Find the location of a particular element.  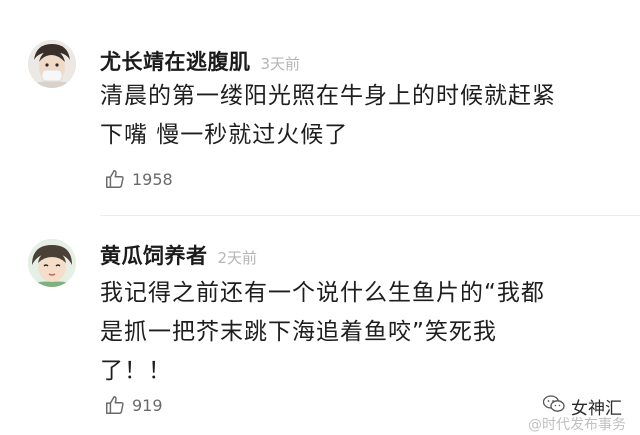

comment-text: 清晨的第一缕阳光照在牛身上的时候就赶紧 下嘴 慢一秒就过火候了 is located at coordinates (365, 116).